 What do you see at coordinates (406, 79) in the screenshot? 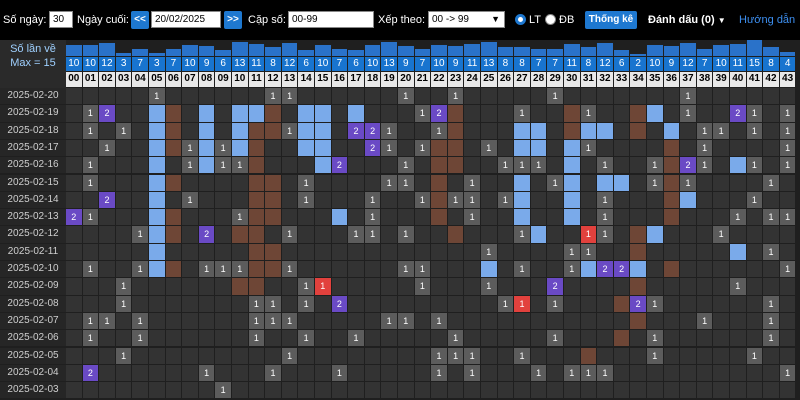
I see `number-header-20: 20` at bounding box center [406, 79].